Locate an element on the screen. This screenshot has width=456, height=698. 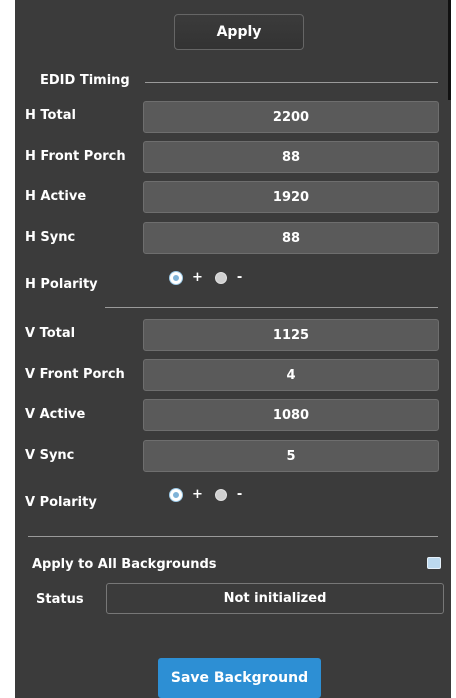
h-front-porch-field: 88 is located at coordinates (291, 157).